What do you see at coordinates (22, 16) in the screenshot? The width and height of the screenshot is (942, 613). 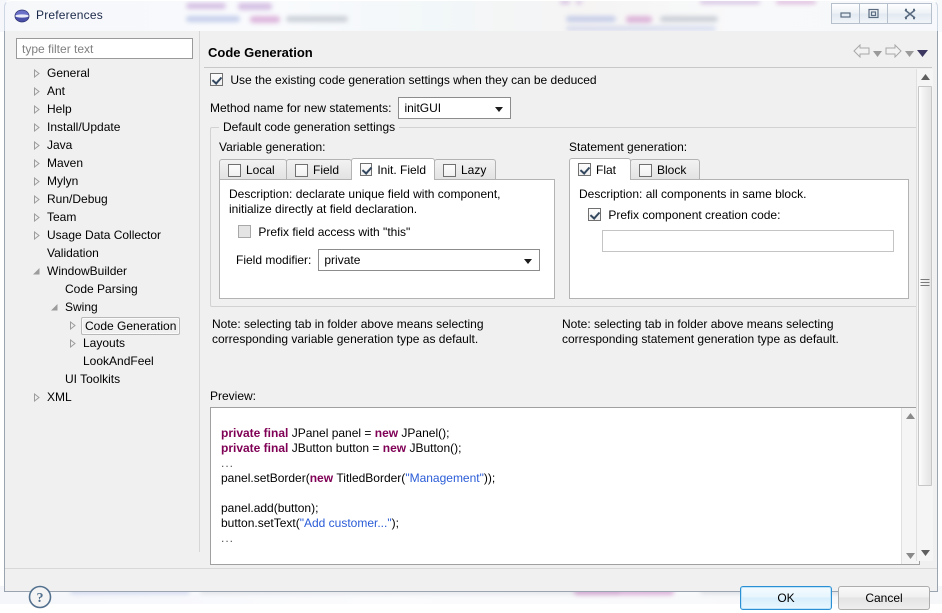 I see `preferences-sphere-icon` at bounding box center [22, 16].